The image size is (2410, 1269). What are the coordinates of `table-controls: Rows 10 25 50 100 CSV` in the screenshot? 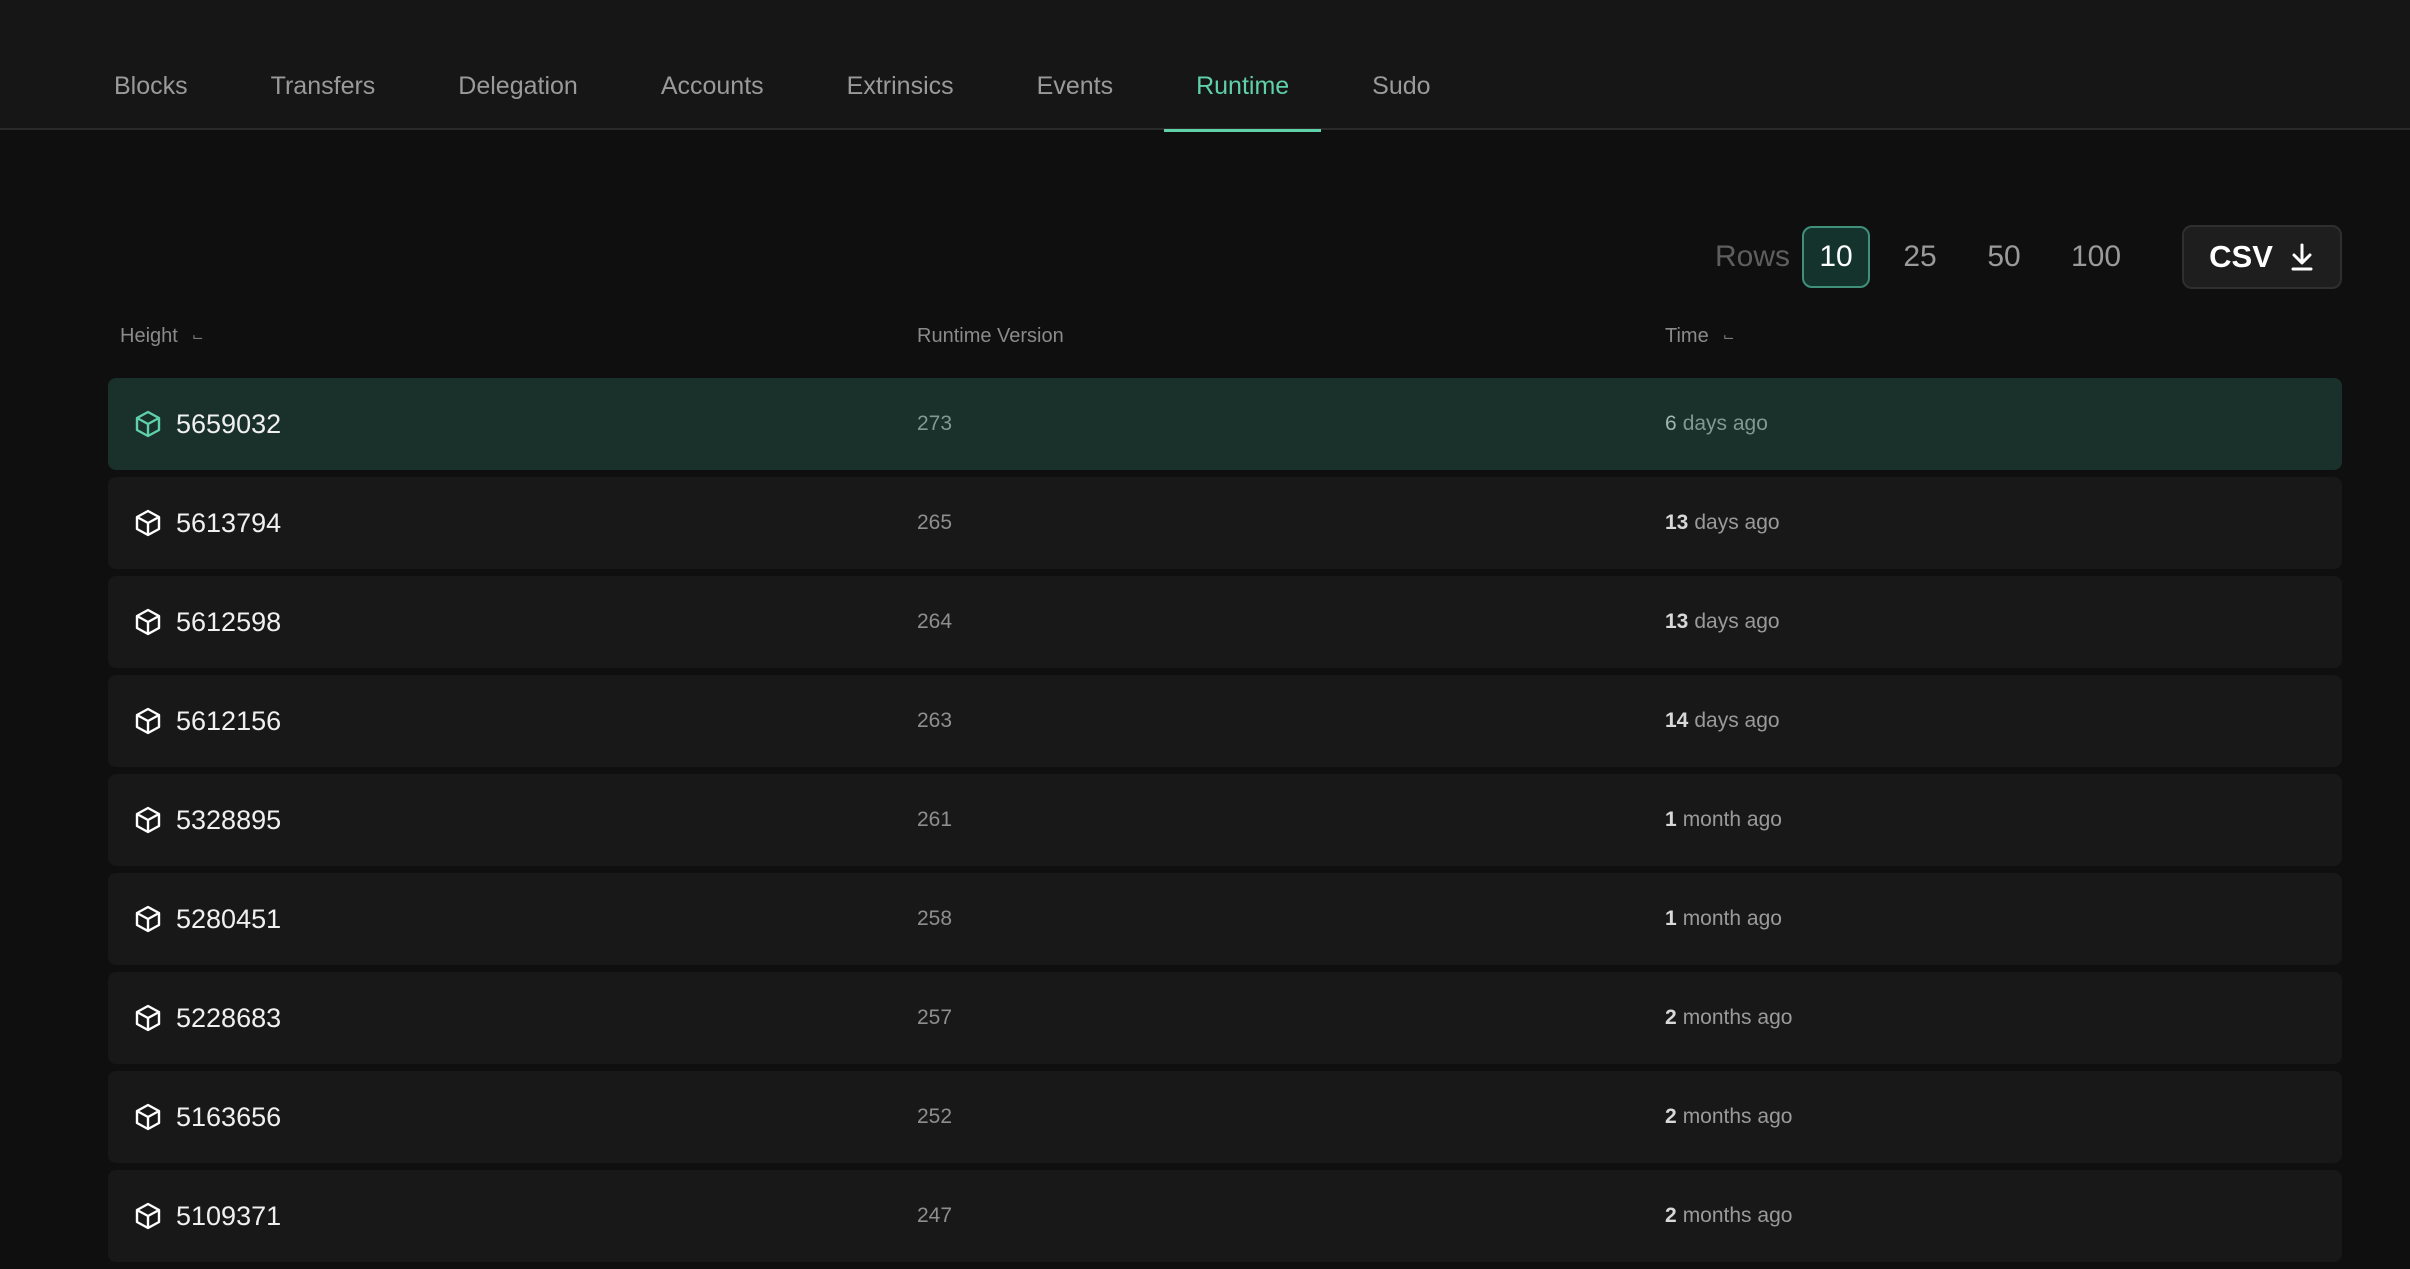 It's located at (2028, 257).